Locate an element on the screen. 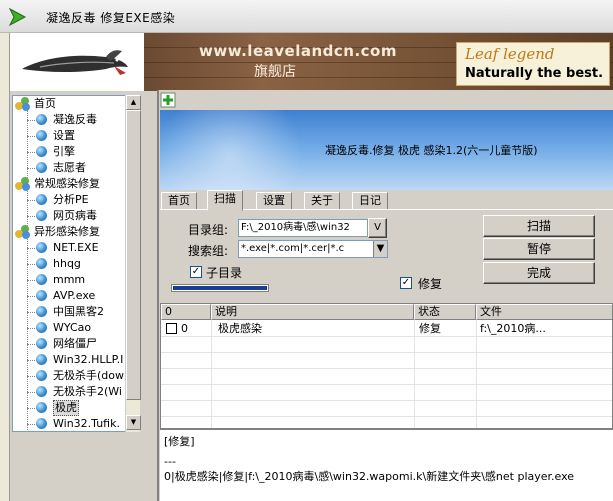  scan-button: 扫描 is located at coordinates (539, 226).